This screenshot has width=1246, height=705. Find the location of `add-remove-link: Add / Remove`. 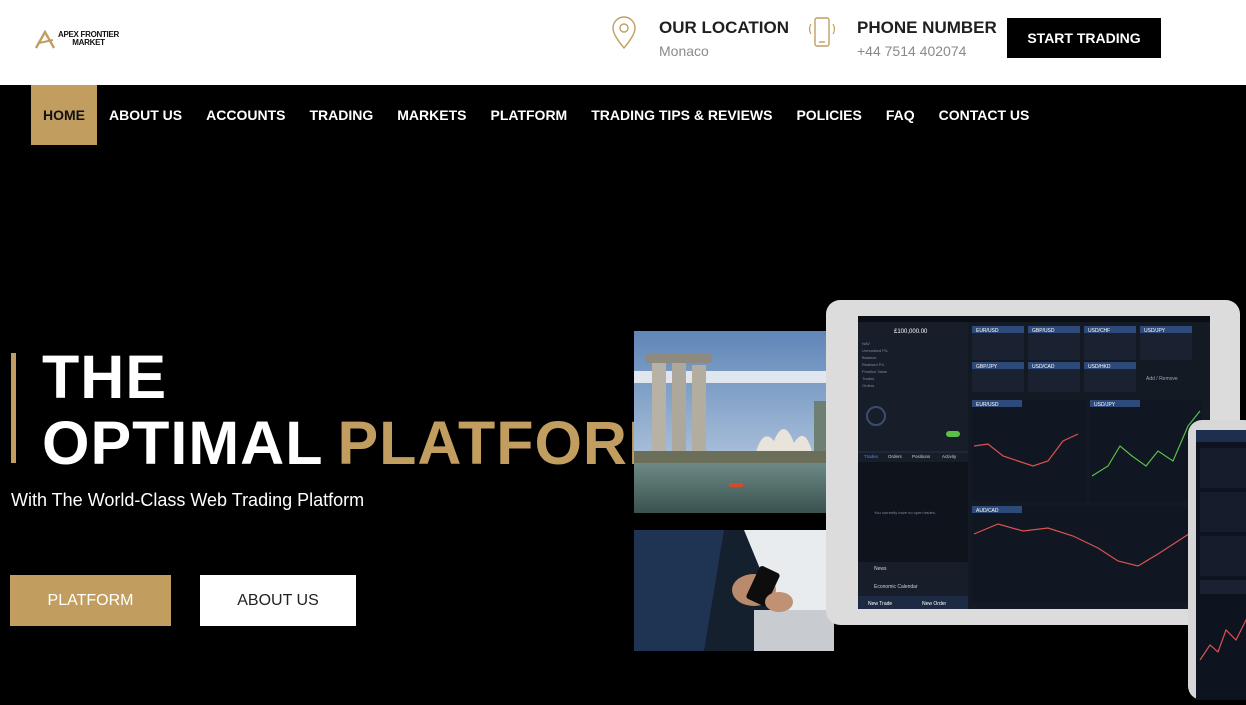

add-remove-link: Add / Remove is located at coordinates (1162, 379).